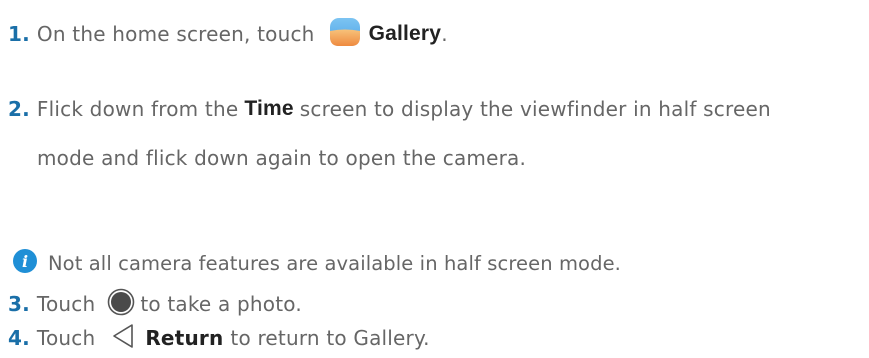 The width and height of the screenshot is (869, 358). I want to click on step-1: 1. On the home screen, touch Gallery ., so click(228, 34).